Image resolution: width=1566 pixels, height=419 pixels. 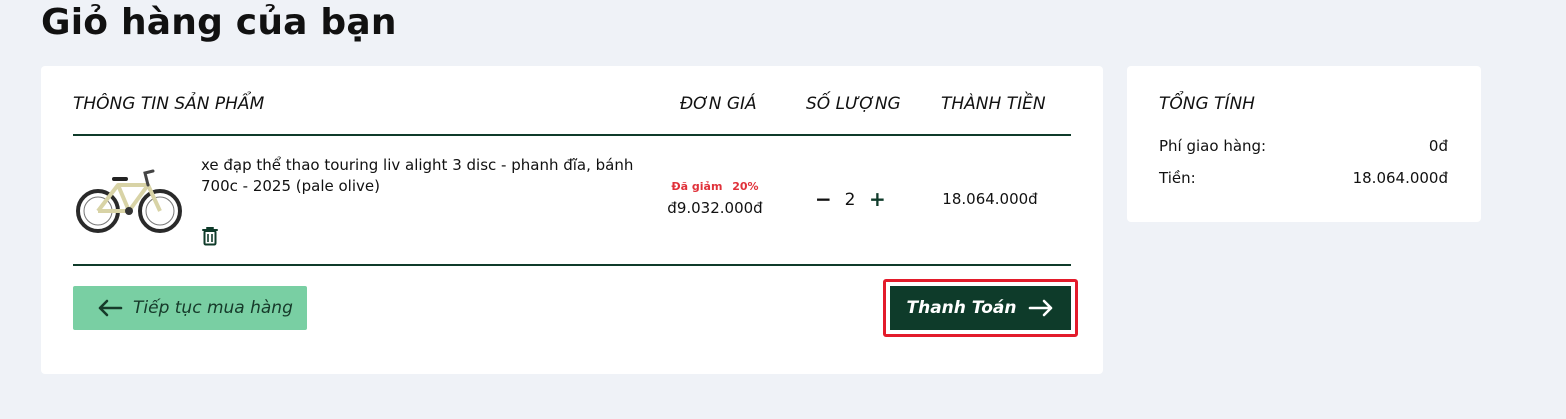 I want to click on bicycle-product-image, so click(x=129, y=201).